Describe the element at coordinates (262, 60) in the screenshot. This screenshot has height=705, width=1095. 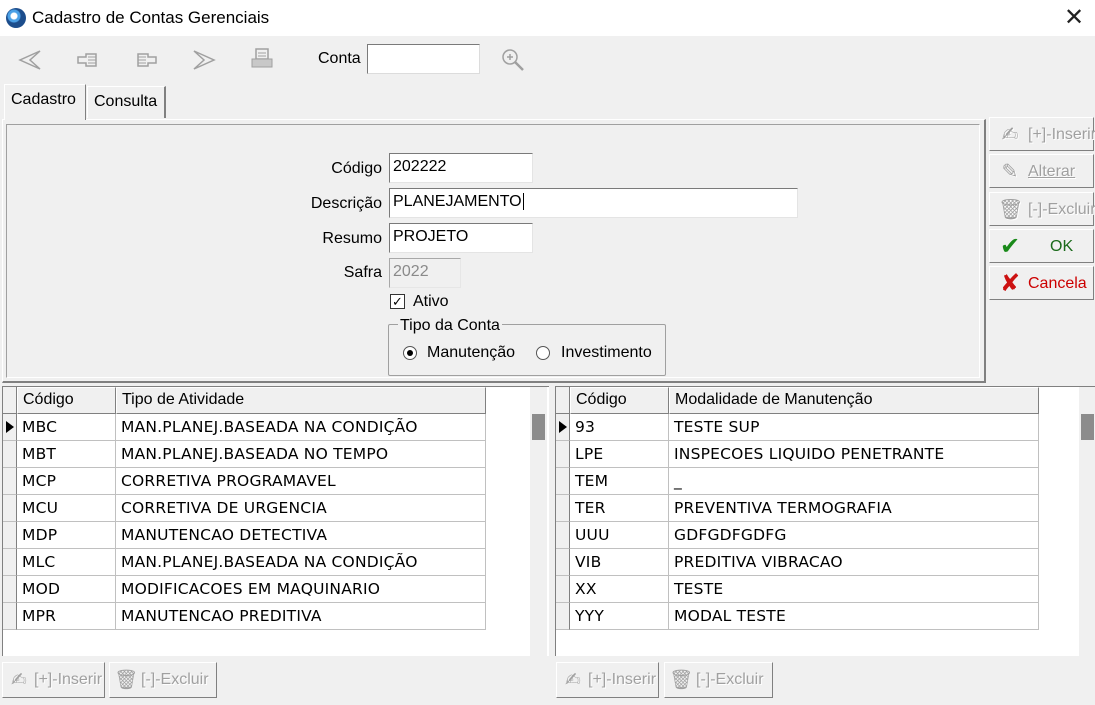
I see `print-icon` at that location.